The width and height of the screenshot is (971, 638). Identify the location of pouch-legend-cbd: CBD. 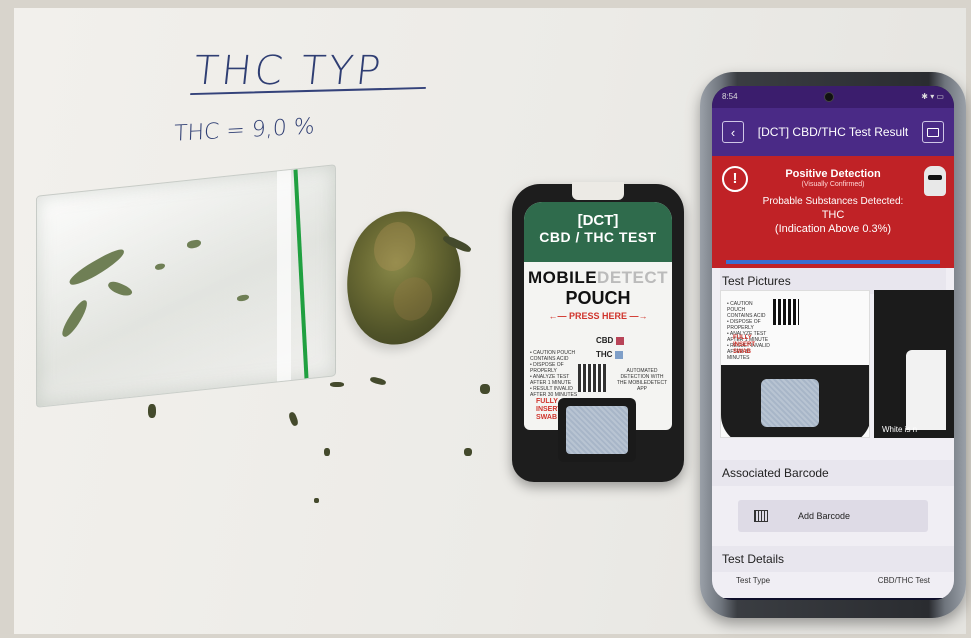
(610, 340).